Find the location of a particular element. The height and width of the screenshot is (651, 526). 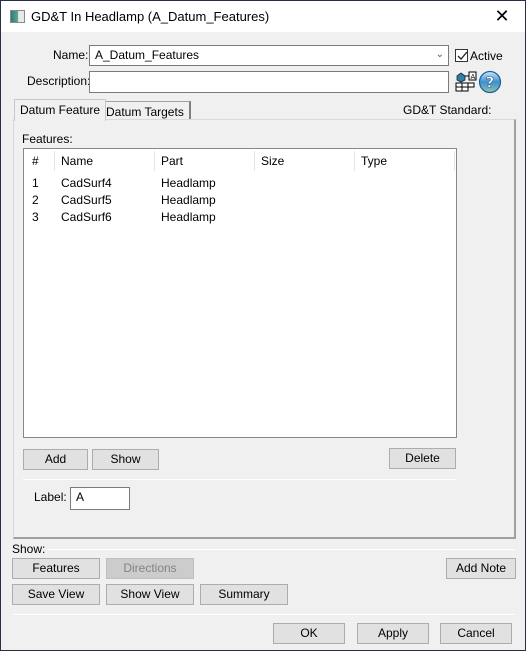

name-value: A_Datum_Features is located at coordinates (147, 55).